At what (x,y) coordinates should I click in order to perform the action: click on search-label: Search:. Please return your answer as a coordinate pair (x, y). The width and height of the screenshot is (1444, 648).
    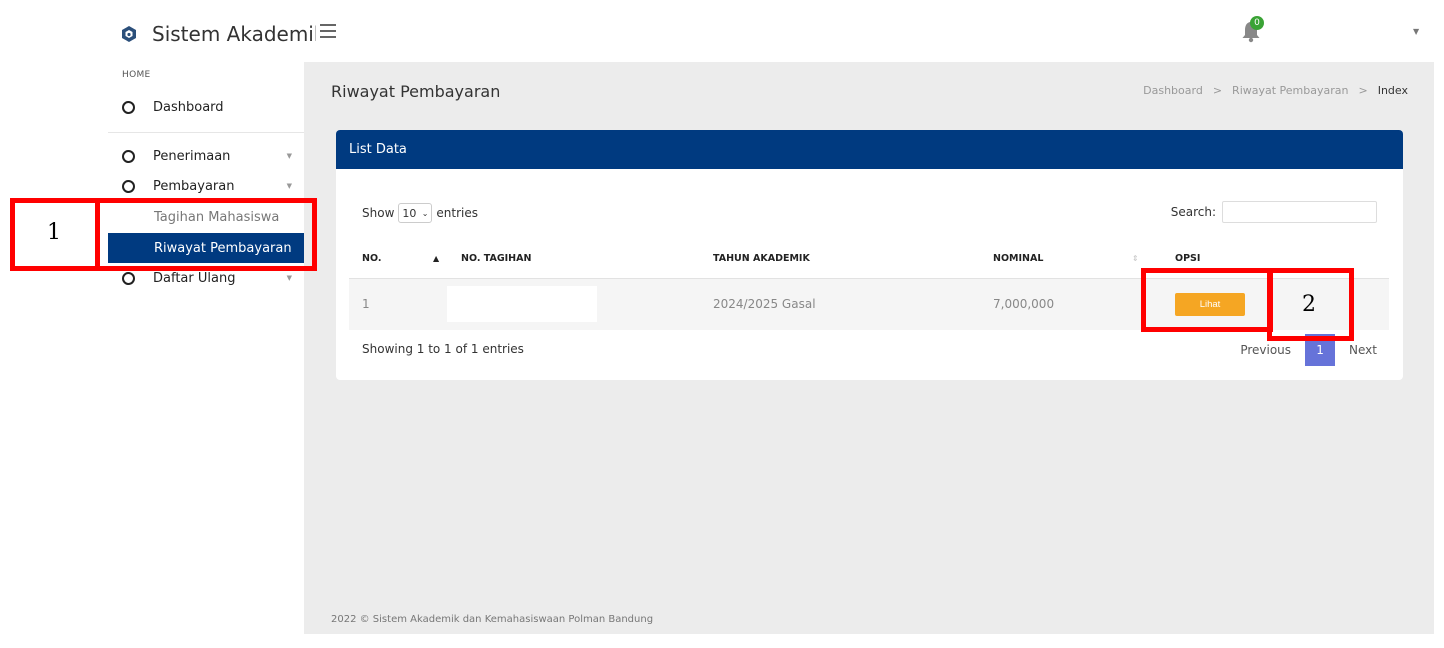
    Looking at the image, I should click on (1193, 212).